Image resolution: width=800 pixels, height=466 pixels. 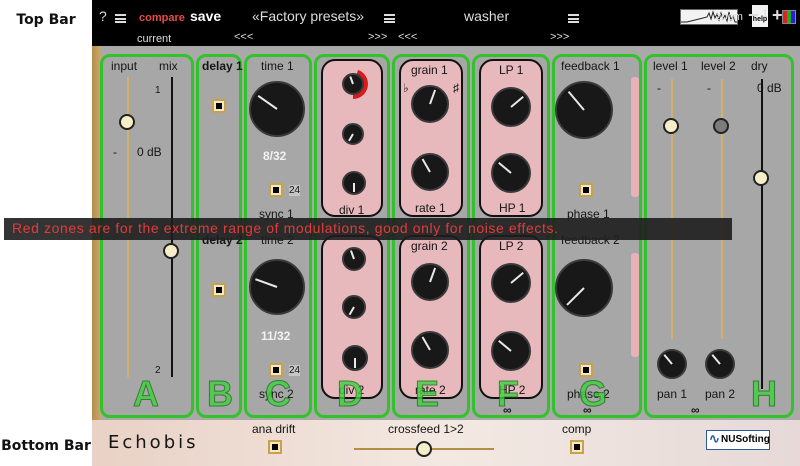 What do you see at coordinates (512, 208) in the screenshot?
I see `hp1-label: HP 1` at bounding box center [512, 208].